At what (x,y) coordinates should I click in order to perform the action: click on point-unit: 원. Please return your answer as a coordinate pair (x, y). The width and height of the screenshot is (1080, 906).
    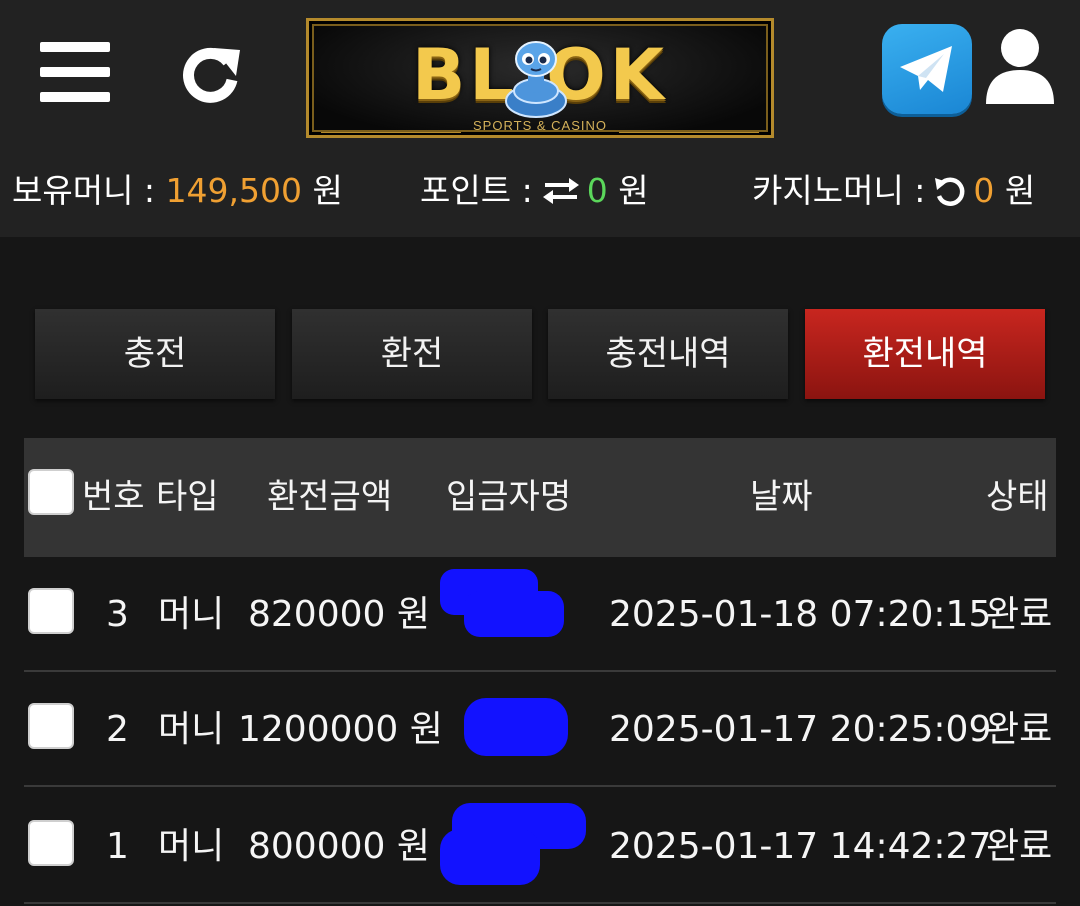
    Looking at the image, I should click on (633, 190).